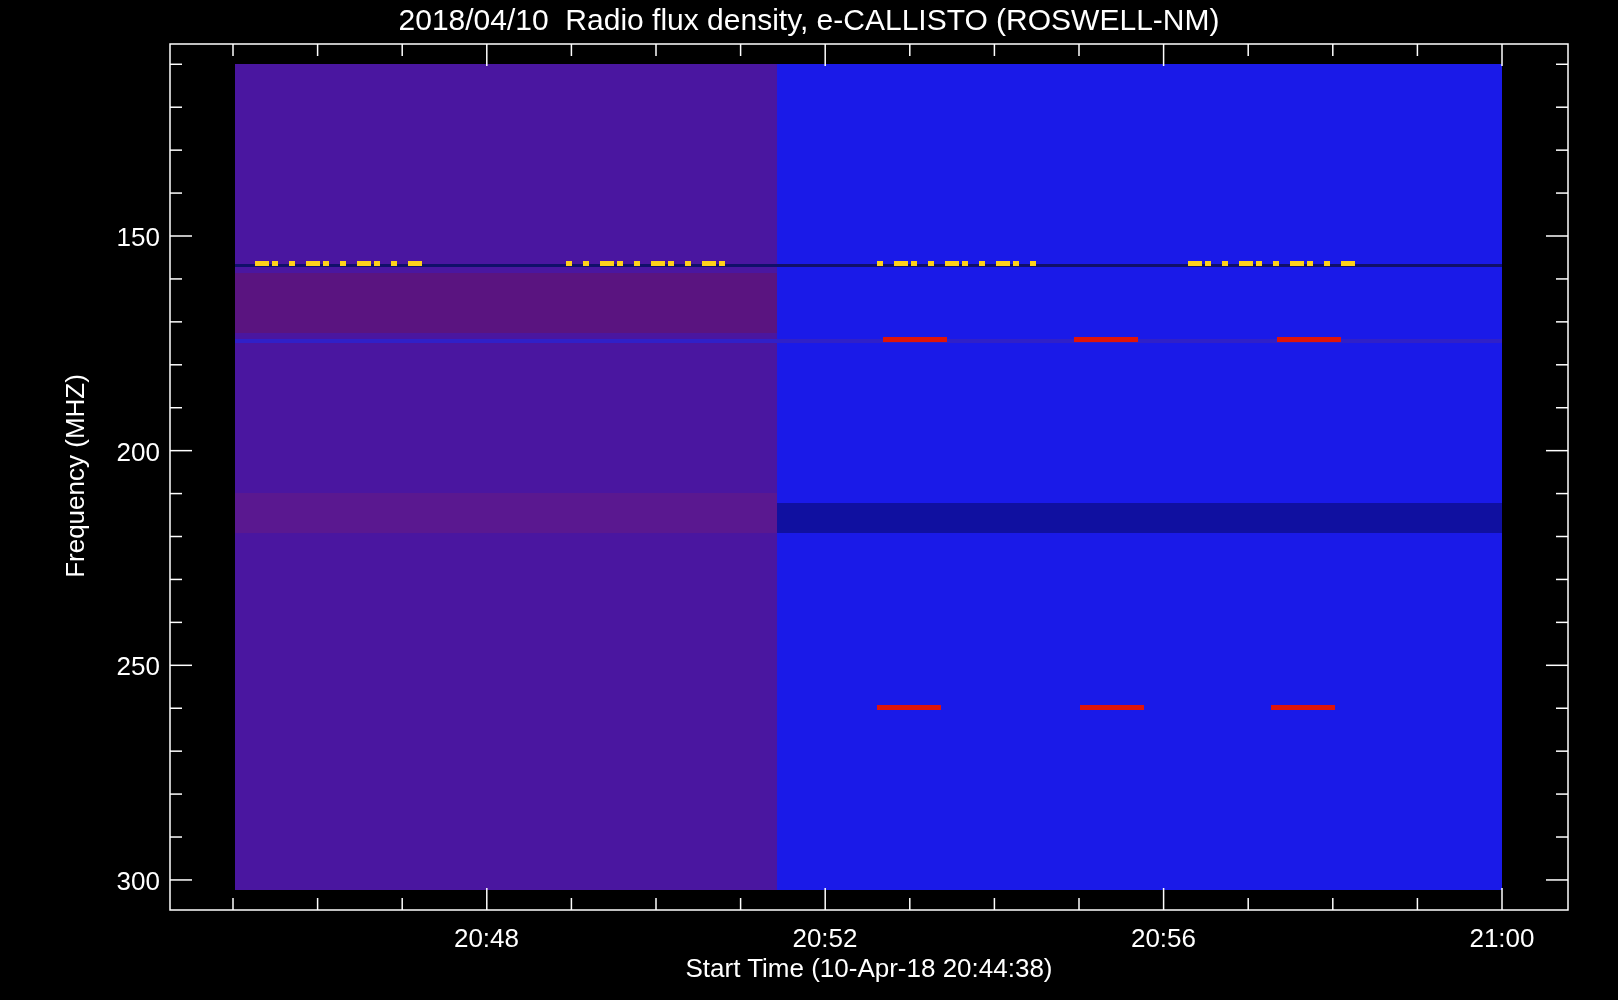  I want to click on y-axis-label: Frequency (MHZ), so click(75, 476).